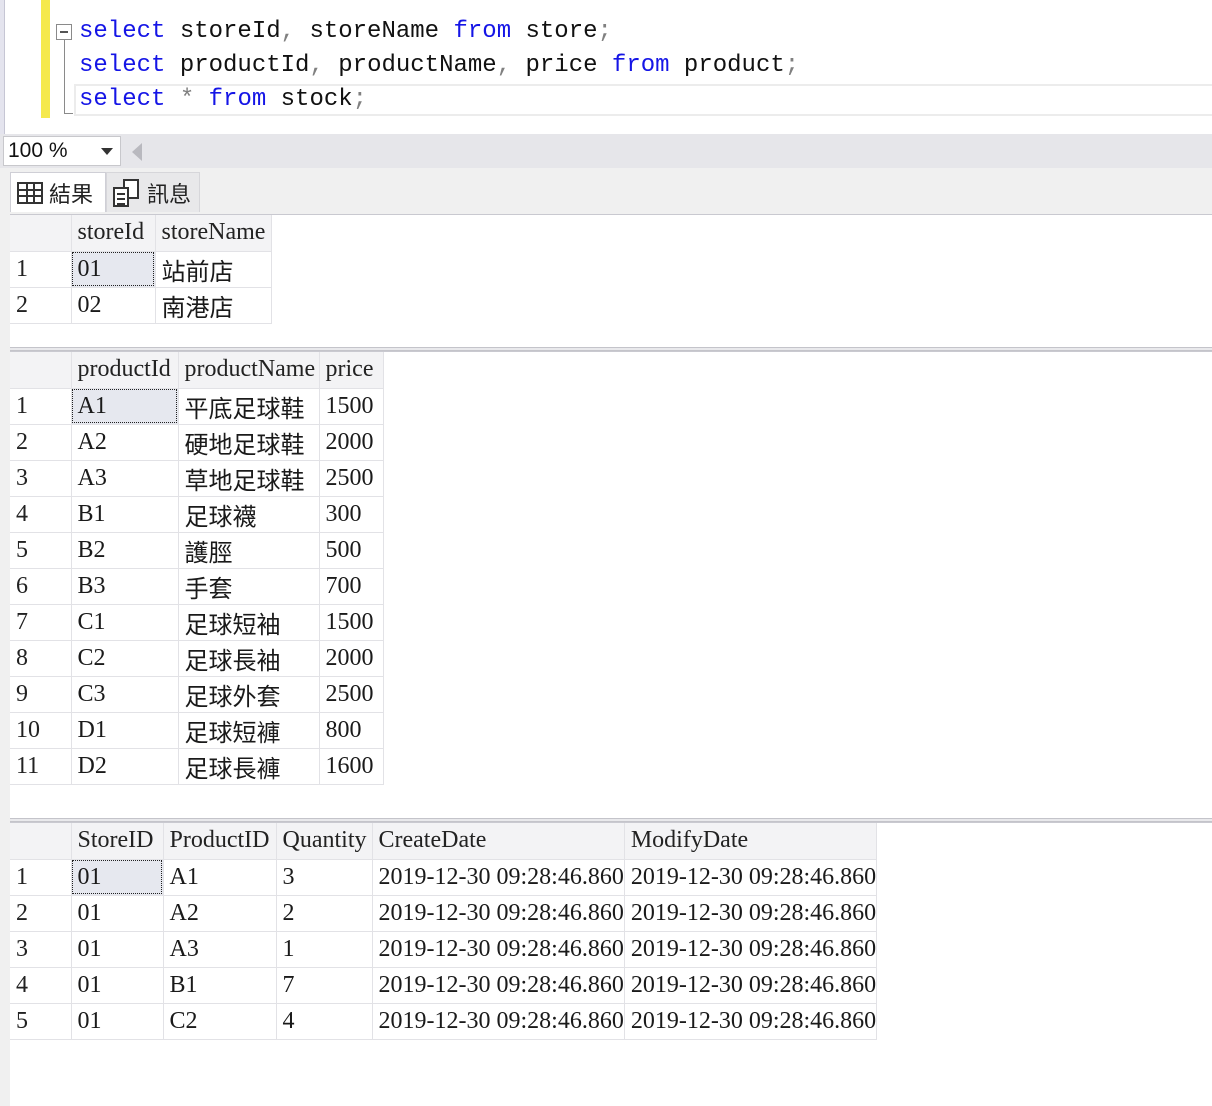  What do you see at coordinates (249, 658) in the screenshot?
I see `table-cell: 足球長袖` at bounding box center [249, 658].